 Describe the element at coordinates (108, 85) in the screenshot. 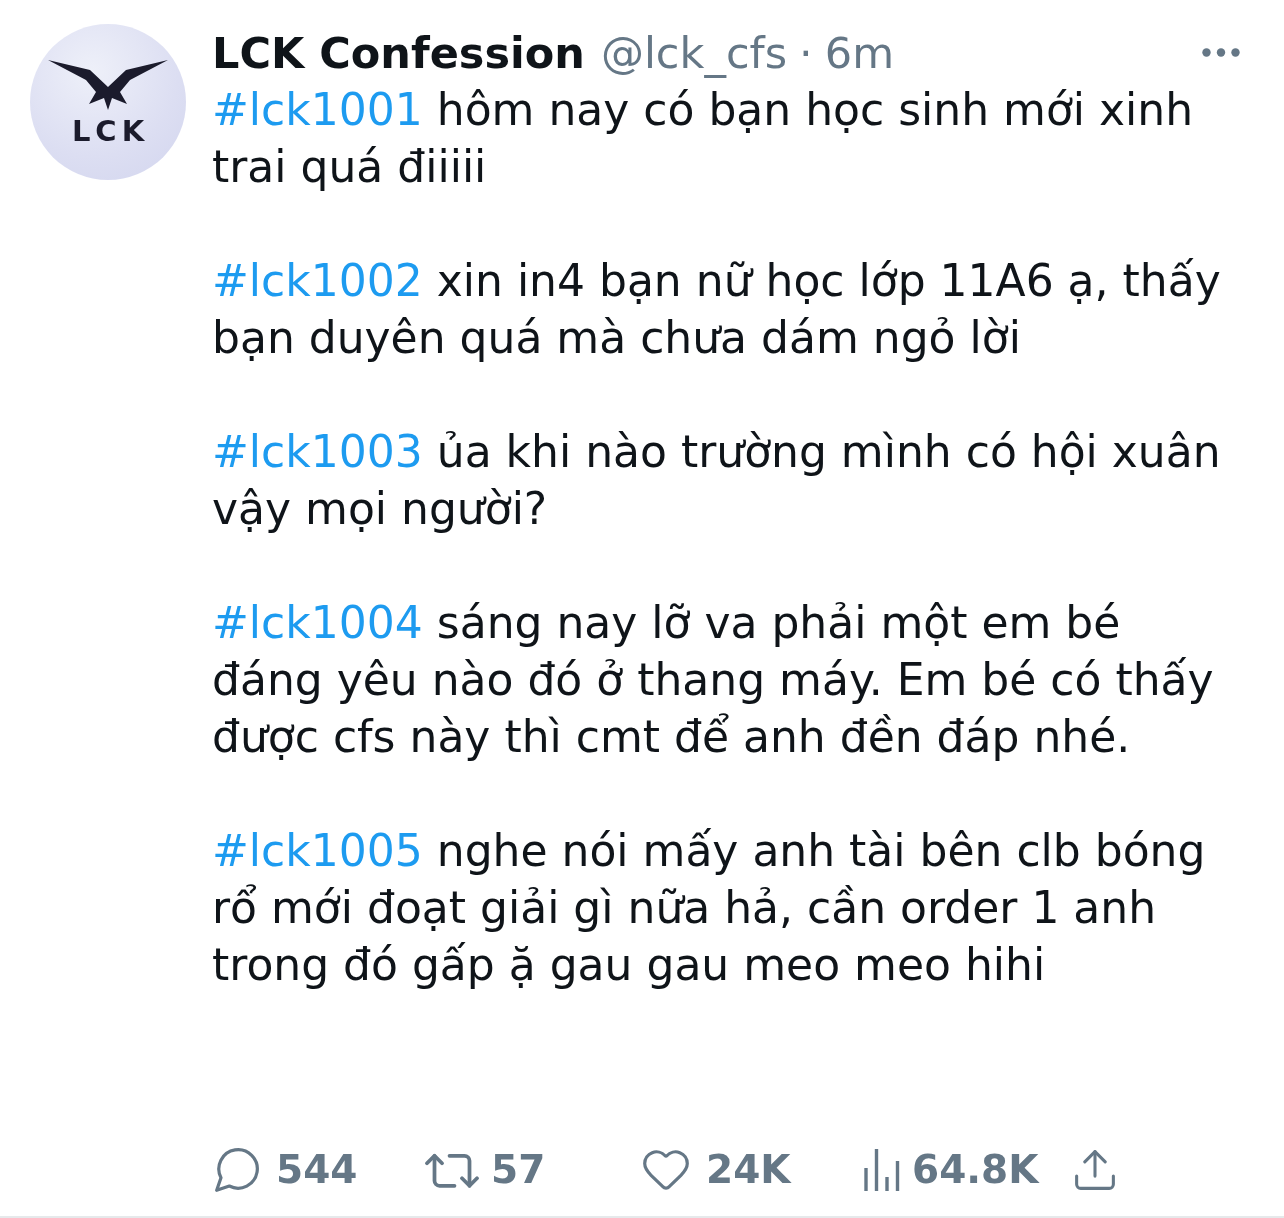

I see `wing-logo-icon` at that location.